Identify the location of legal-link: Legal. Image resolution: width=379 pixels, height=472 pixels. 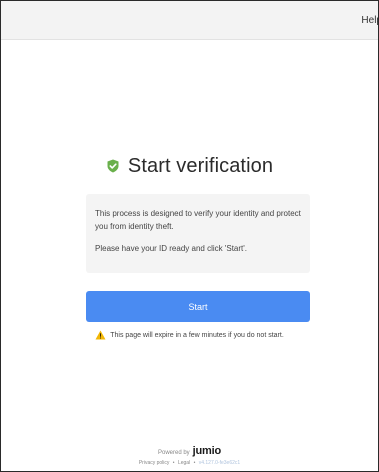
(184, 463).